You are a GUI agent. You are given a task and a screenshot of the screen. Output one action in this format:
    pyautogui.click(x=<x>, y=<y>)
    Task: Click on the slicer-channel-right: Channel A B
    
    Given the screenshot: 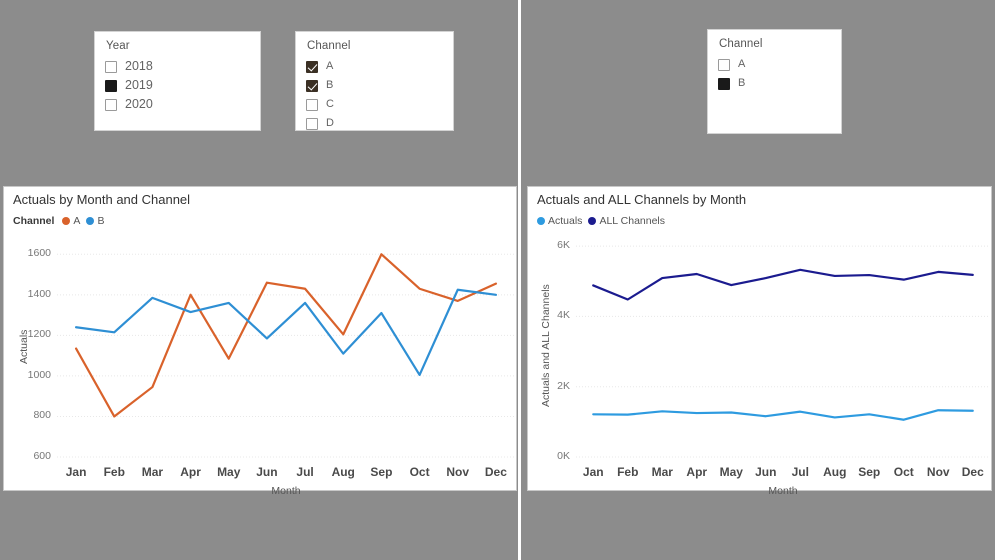 What is the action you would take?
    pyautogui.click(x=774, y=81)
    